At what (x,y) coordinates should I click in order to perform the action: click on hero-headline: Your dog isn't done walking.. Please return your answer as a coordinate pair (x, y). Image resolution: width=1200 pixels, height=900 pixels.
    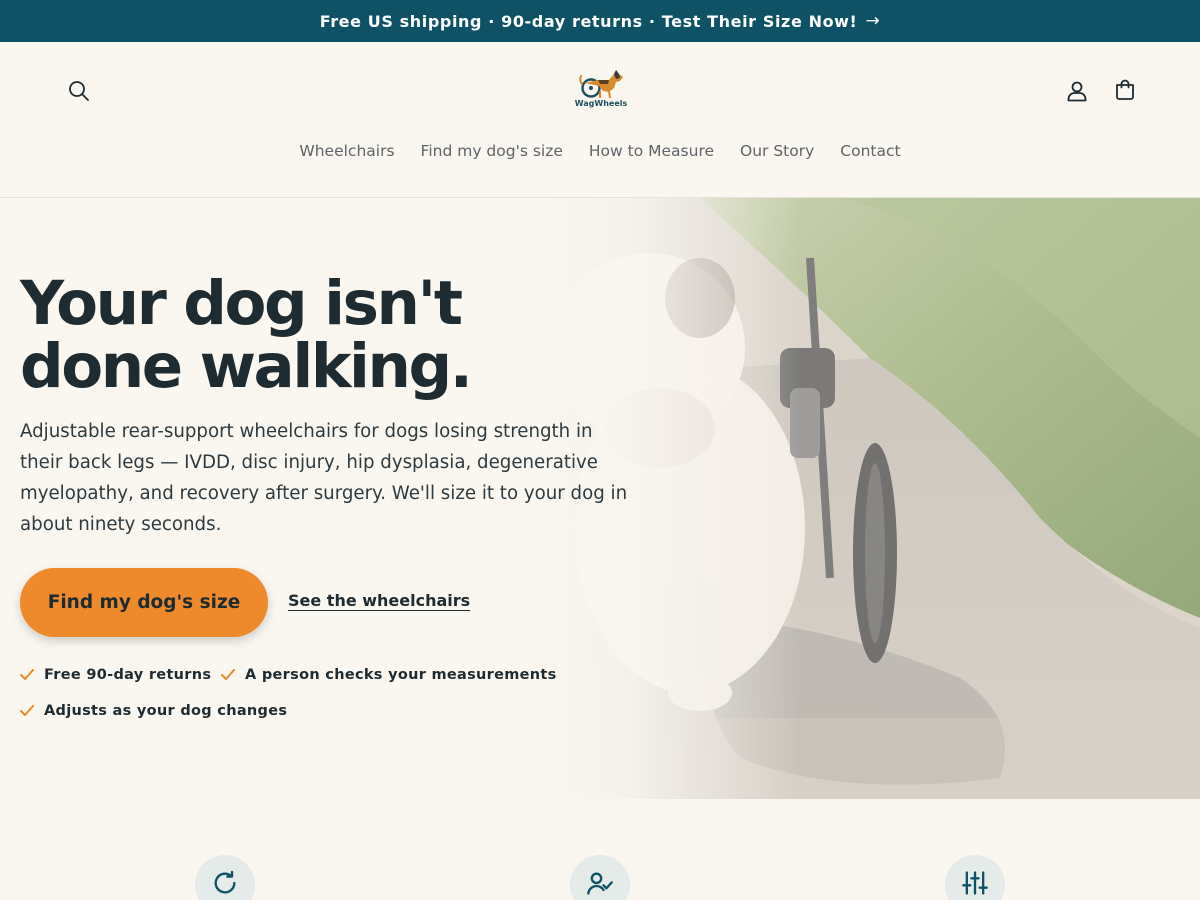
    Looking at the image, I should click on (246, 335).